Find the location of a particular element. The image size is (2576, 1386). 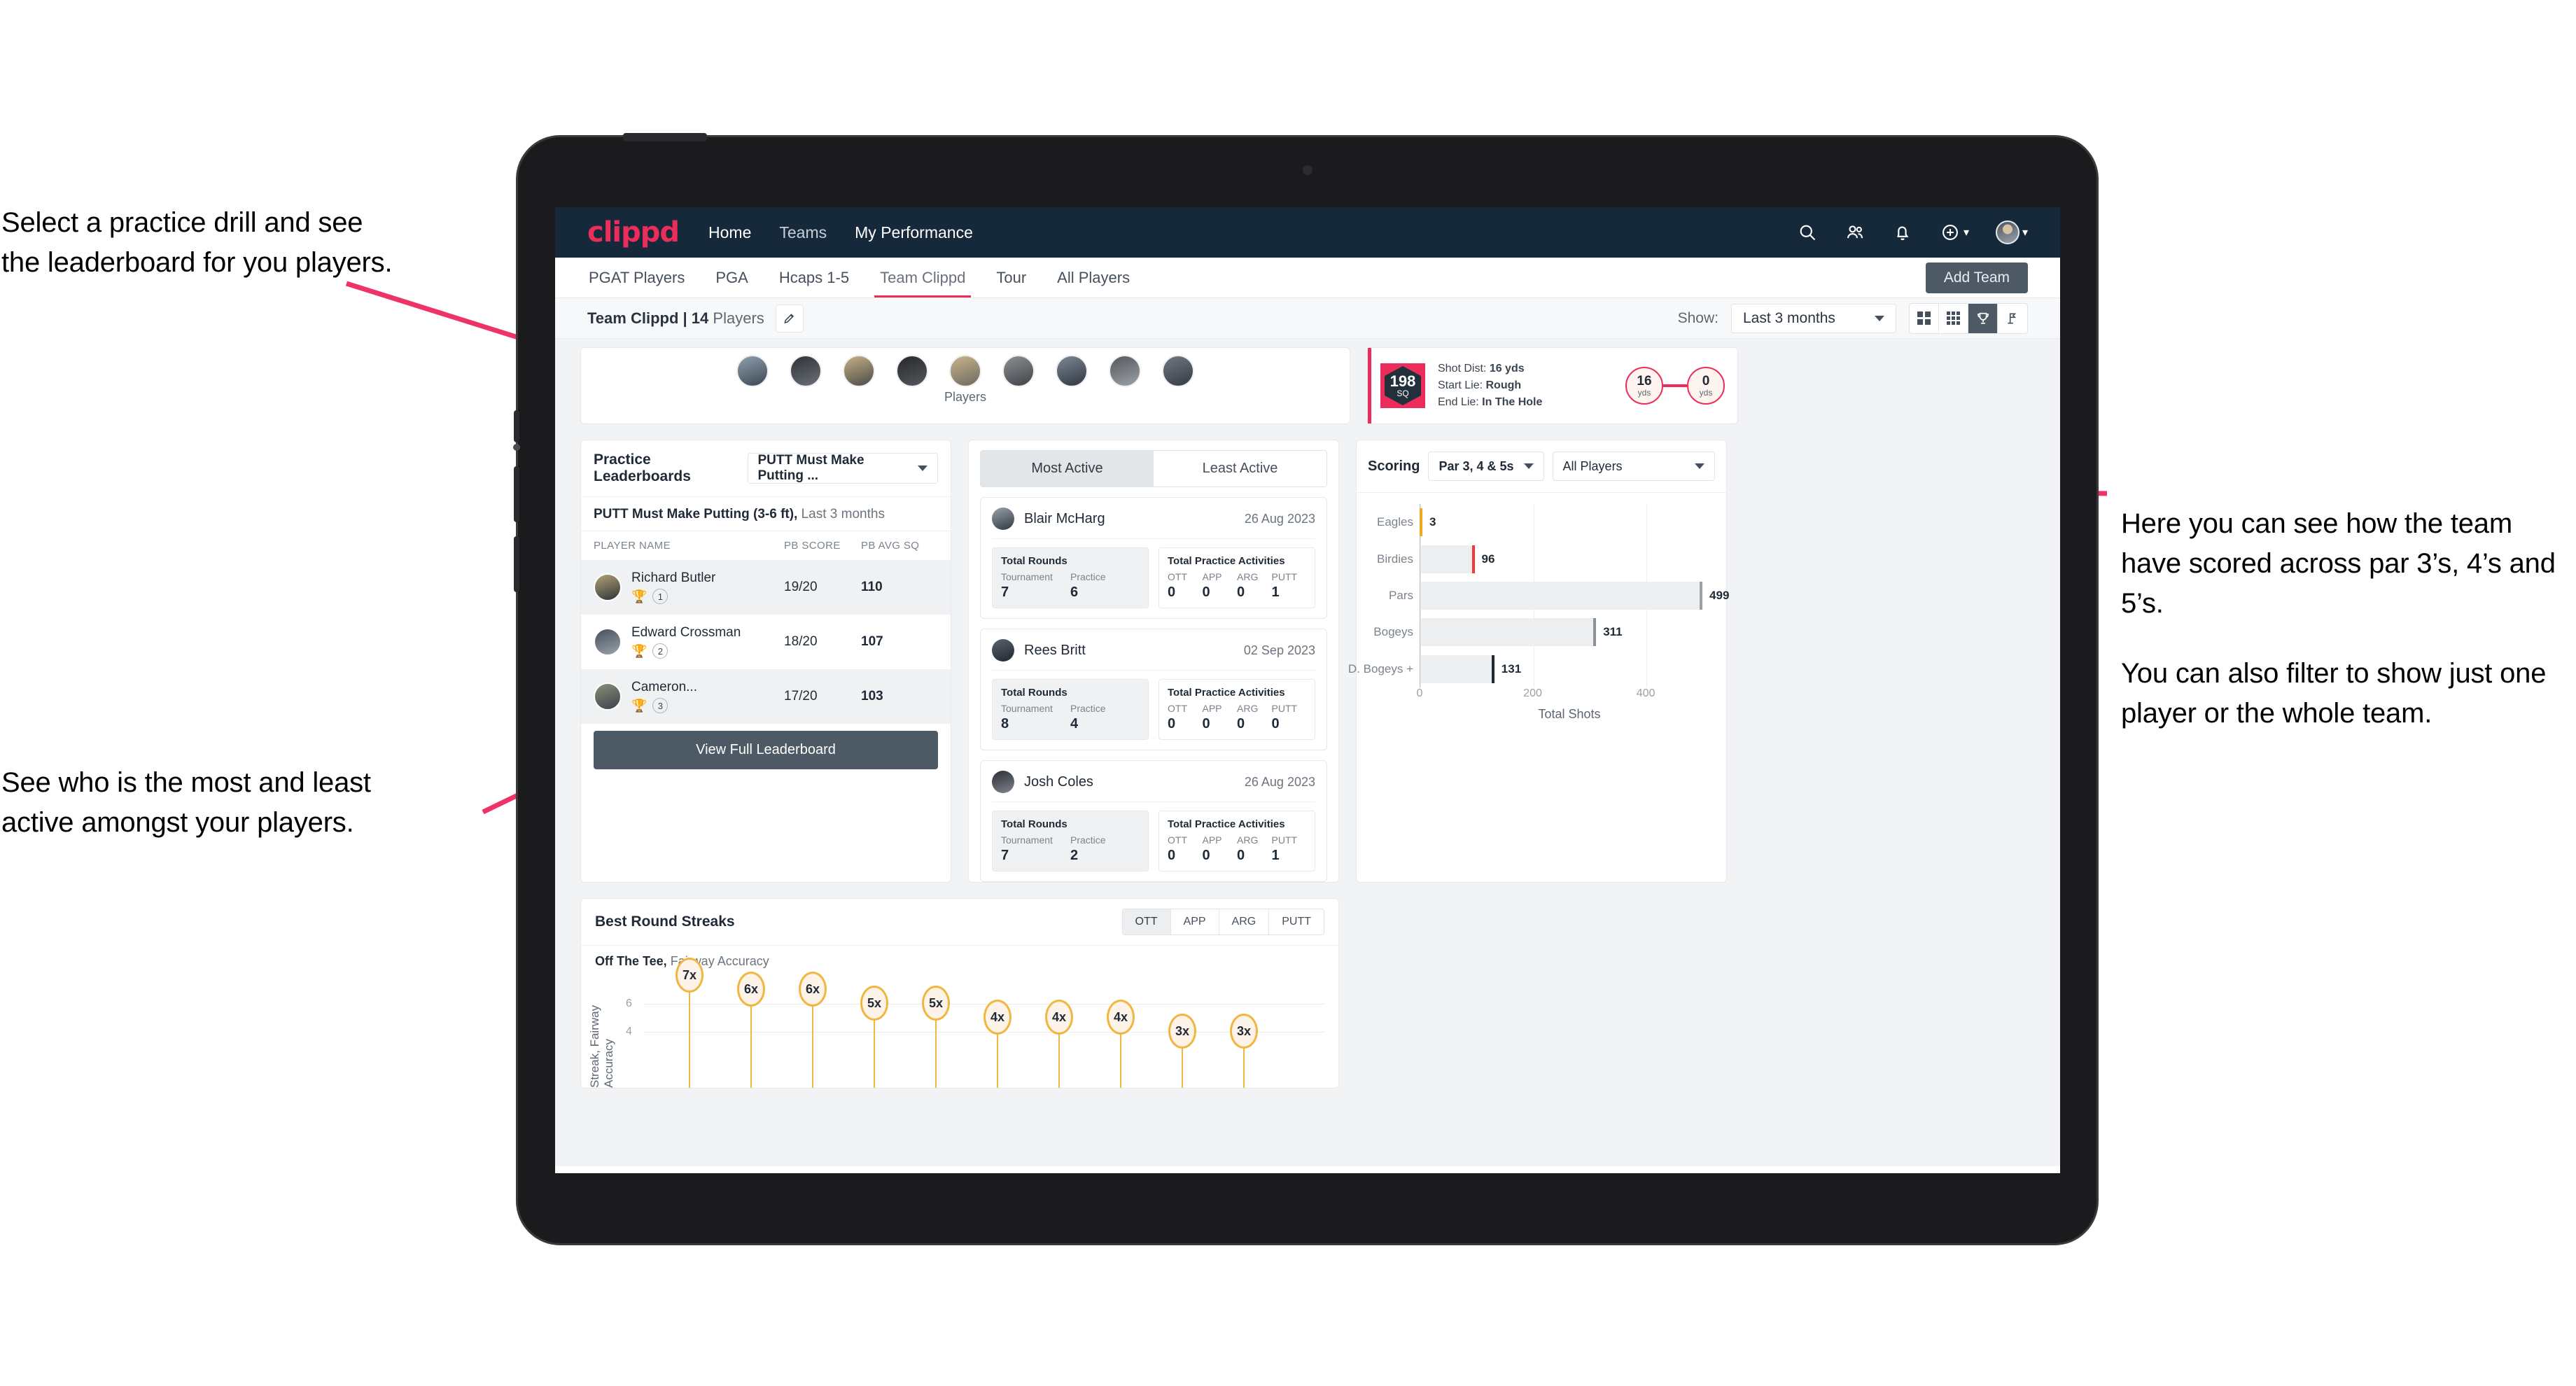

rounds-stats: Tournament 8 Practice 4 is located at coordinates (1070, 717).